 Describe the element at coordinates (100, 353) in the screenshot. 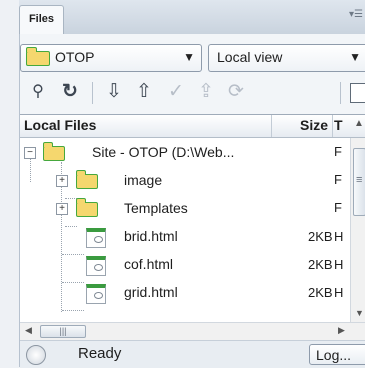

I see `status-text: Ready` at that location.